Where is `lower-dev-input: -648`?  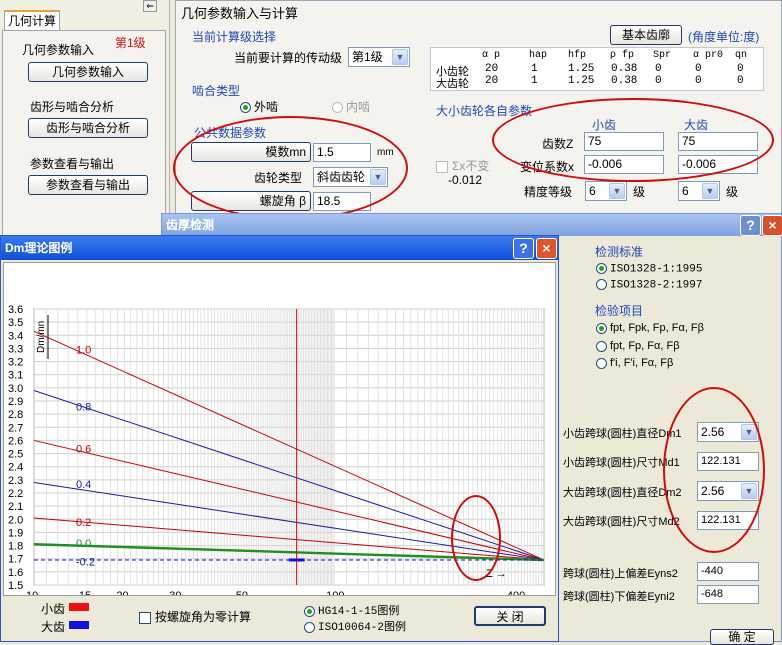 lower-dev-input: -648 is located at coordinates (728, 594).